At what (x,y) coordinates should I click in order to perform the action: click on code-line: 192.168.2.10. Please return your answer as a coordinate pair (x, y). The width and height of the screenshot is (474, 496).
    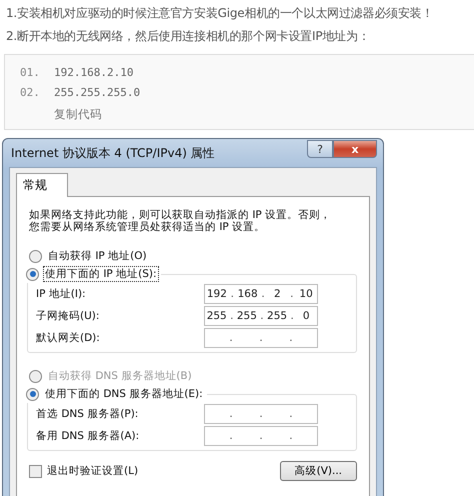
    Looking at the image, I should click on (94, 73).